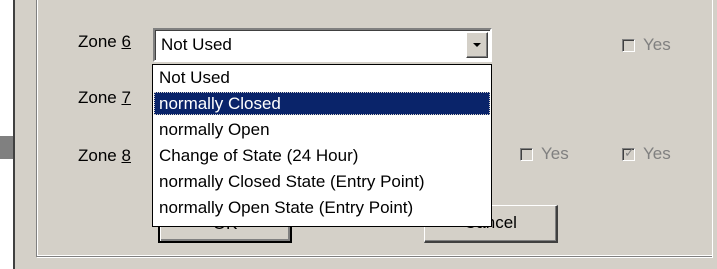  I want to click on left-panel-tab, so click(6, 147).